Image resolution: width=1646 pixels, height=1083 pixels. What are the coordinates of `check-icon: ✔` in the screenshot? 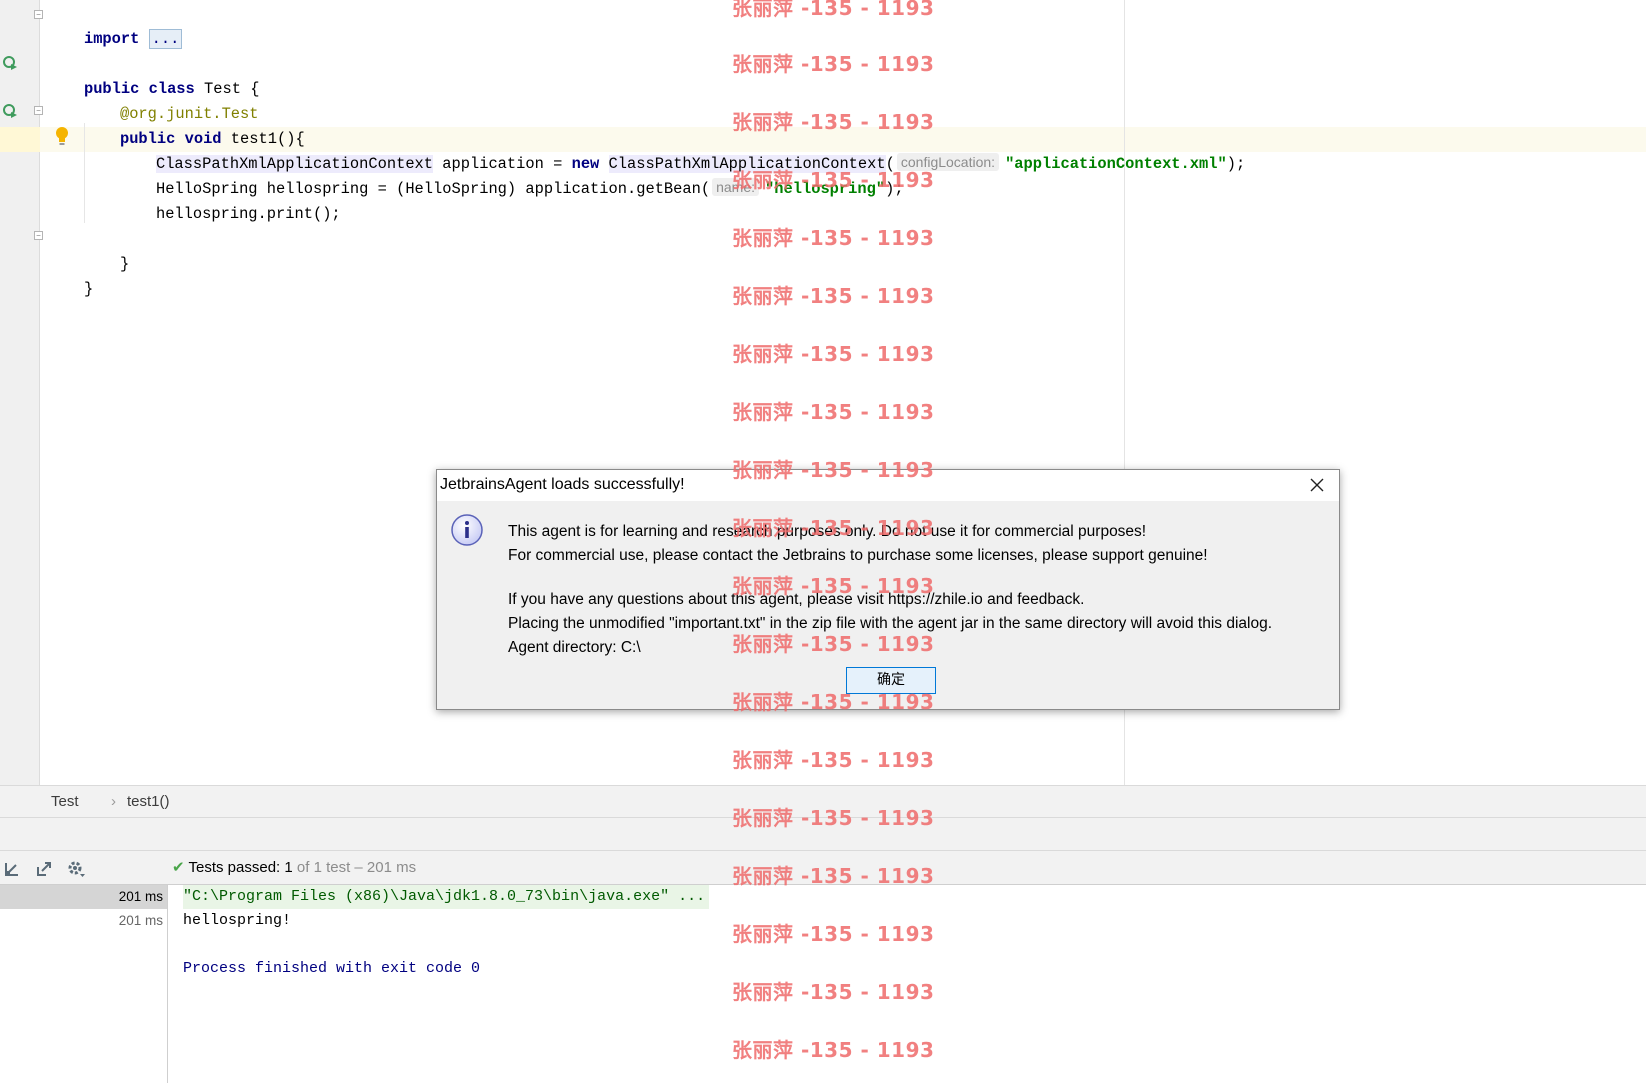 It's located at (178, 867).